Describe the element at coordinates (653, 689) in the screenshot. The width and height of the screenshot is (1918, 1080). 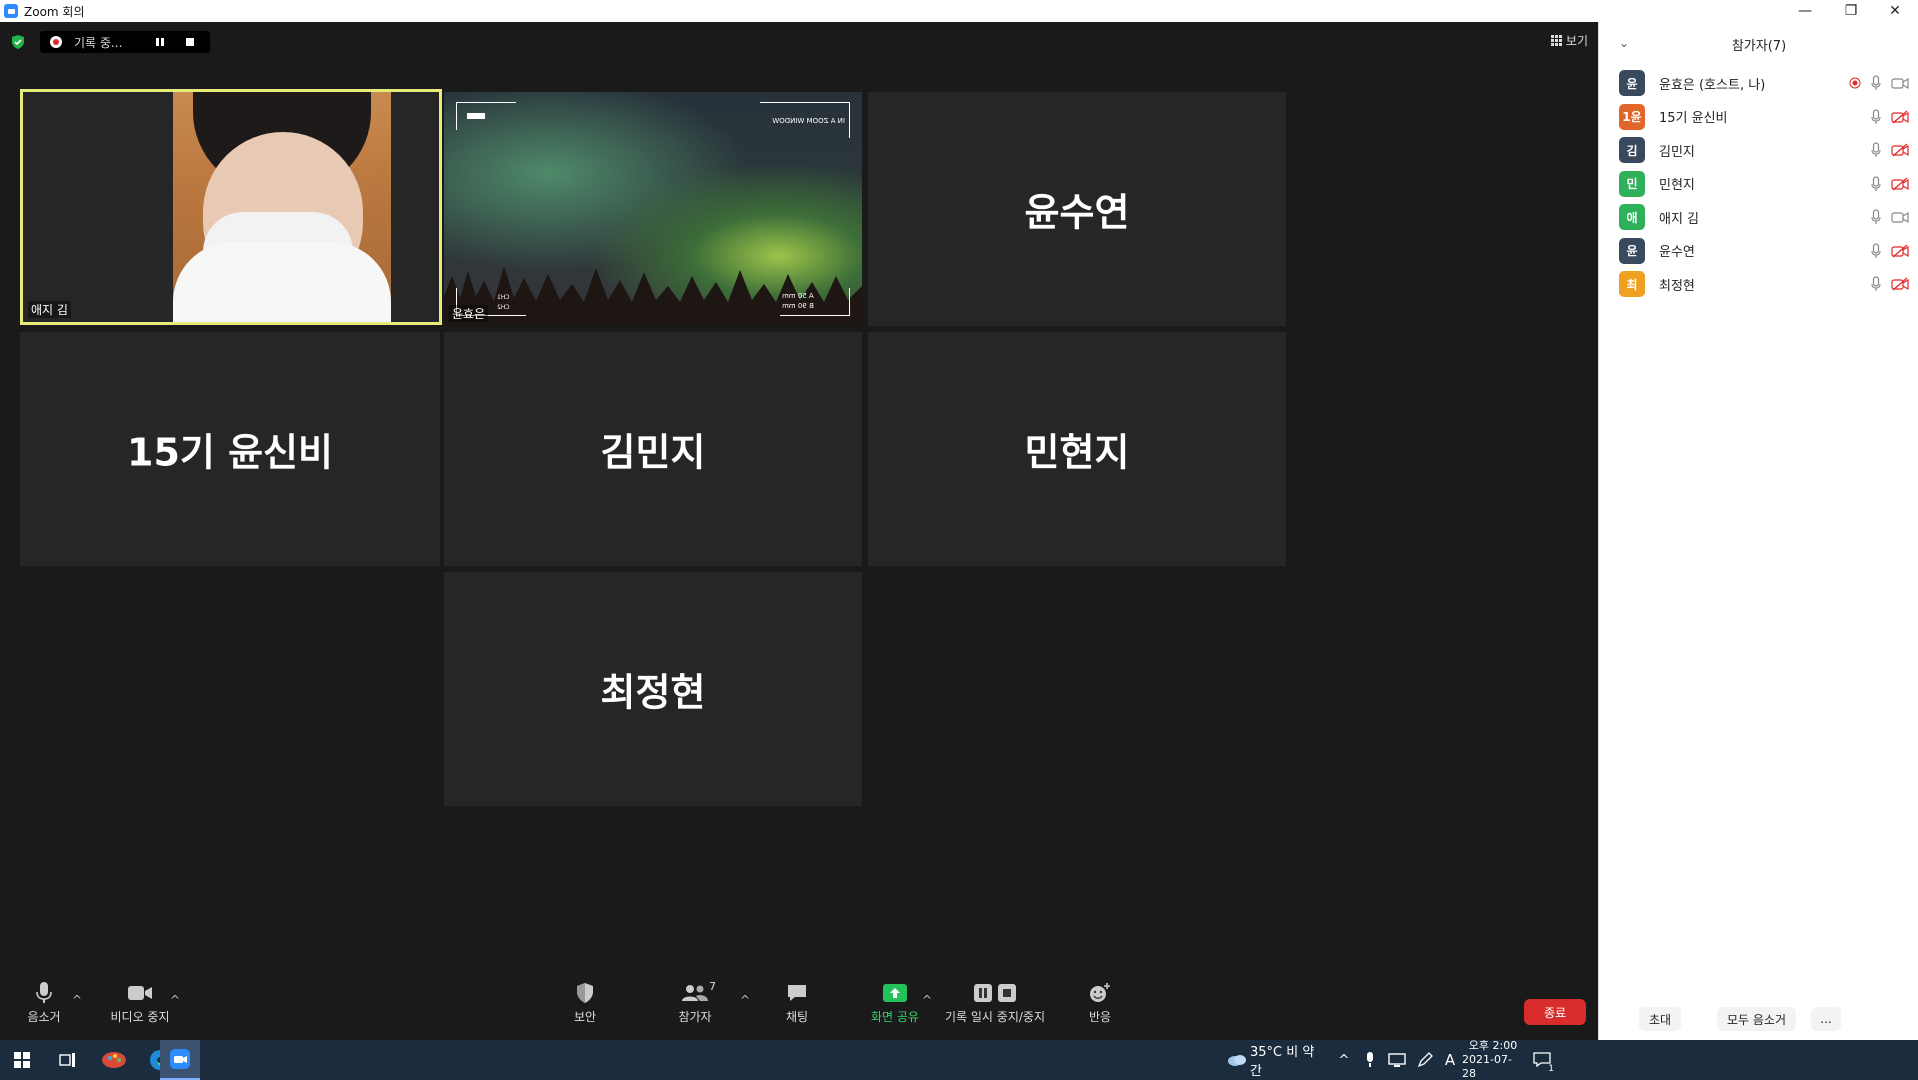
I see `video-tile-choi-jeonghyeon: 최정현` at that location.